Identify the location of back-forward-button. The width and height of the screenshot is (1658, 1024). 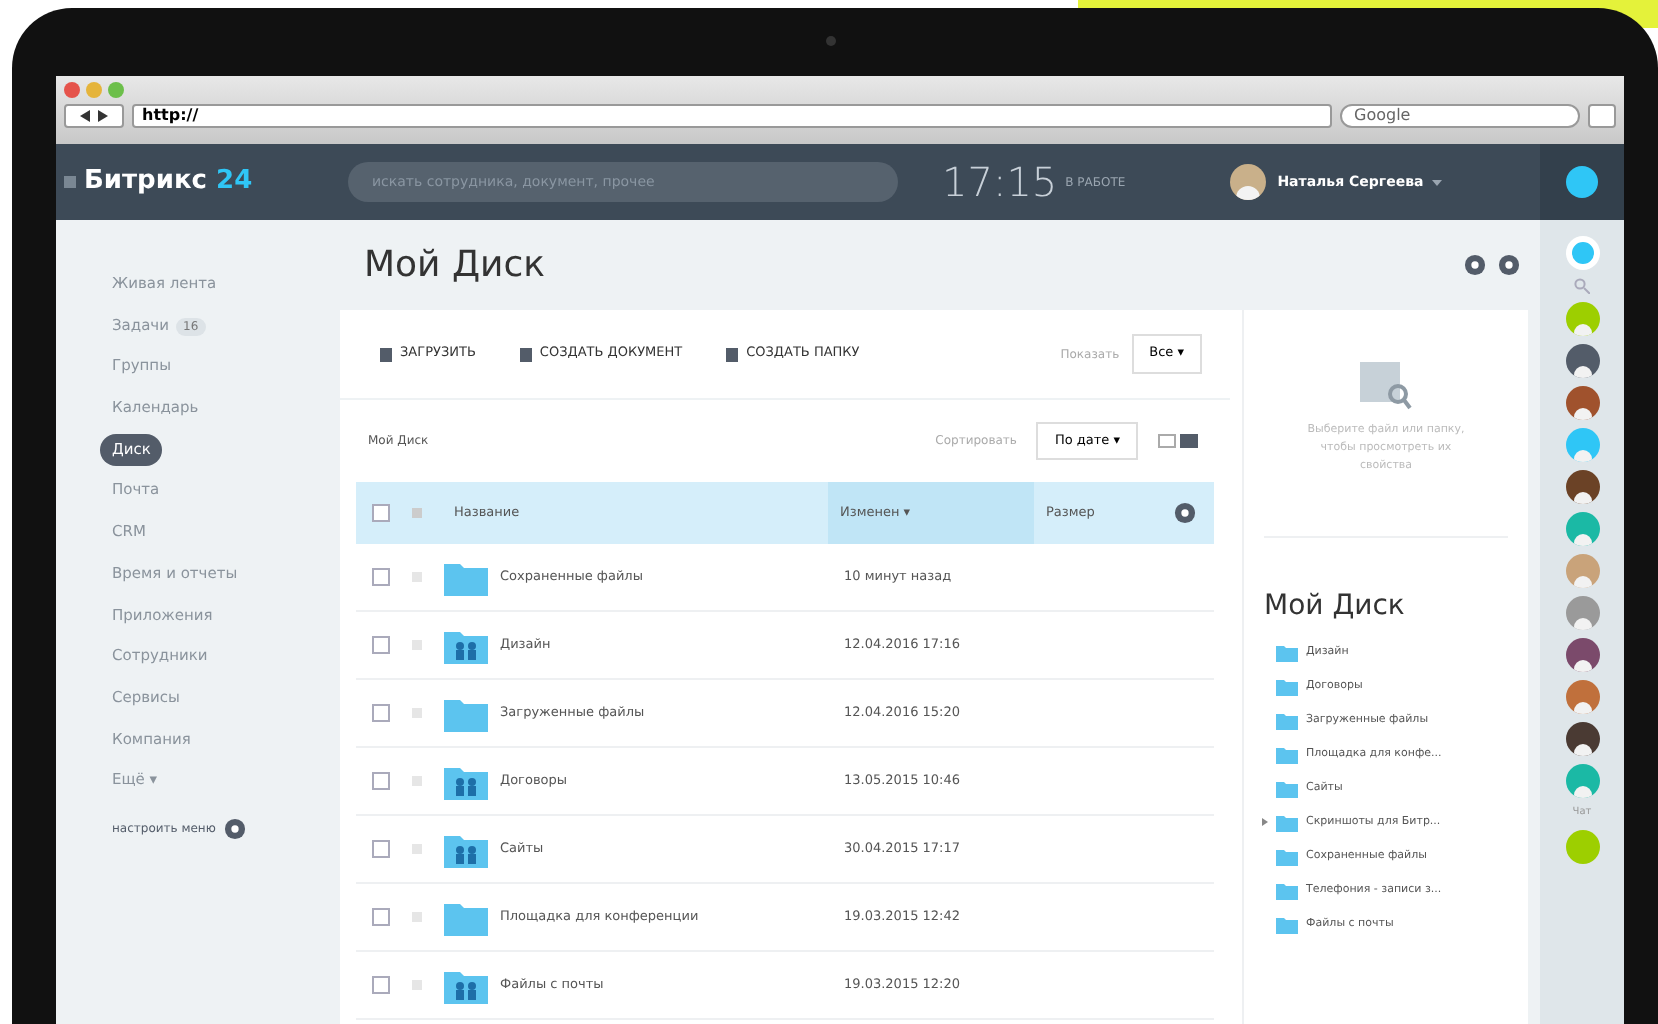
(94, 116).